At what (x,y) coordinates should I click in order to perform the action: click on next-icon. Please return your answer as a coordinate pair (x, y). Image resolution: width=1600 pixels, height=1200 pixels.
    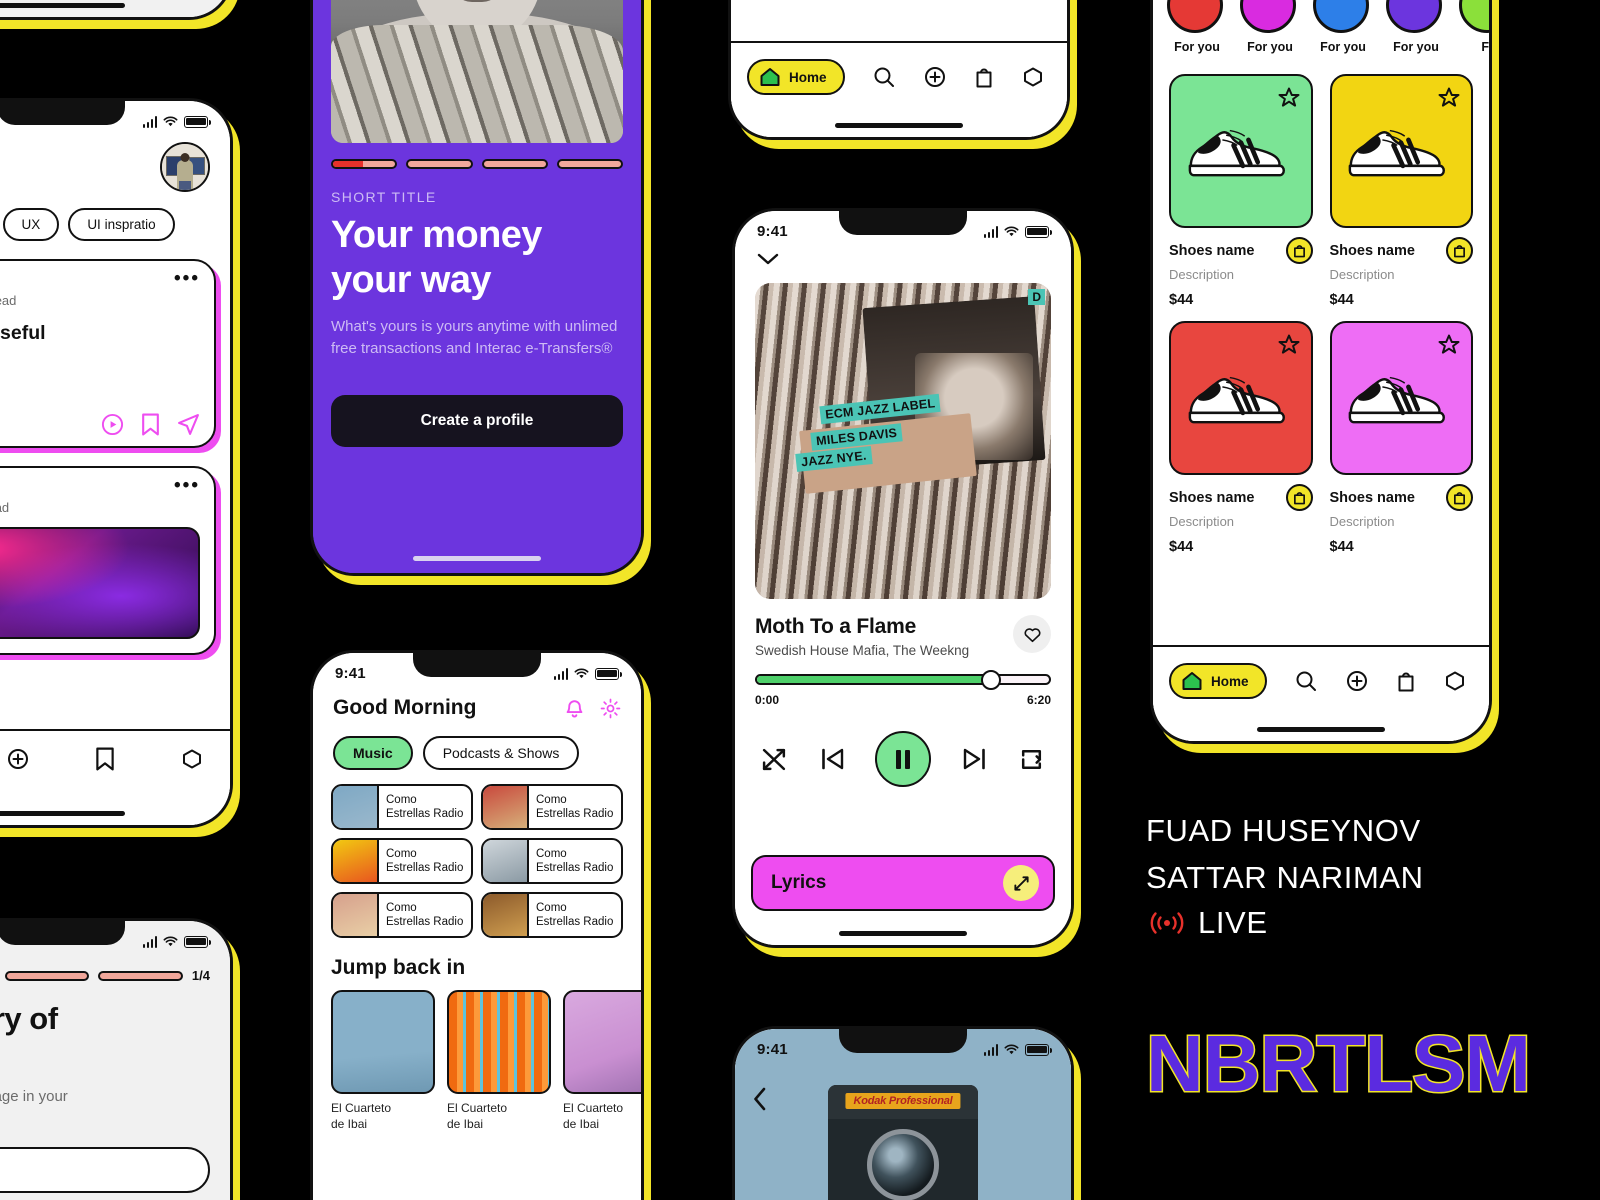
    Looking at the image, I should click on (975, 759).